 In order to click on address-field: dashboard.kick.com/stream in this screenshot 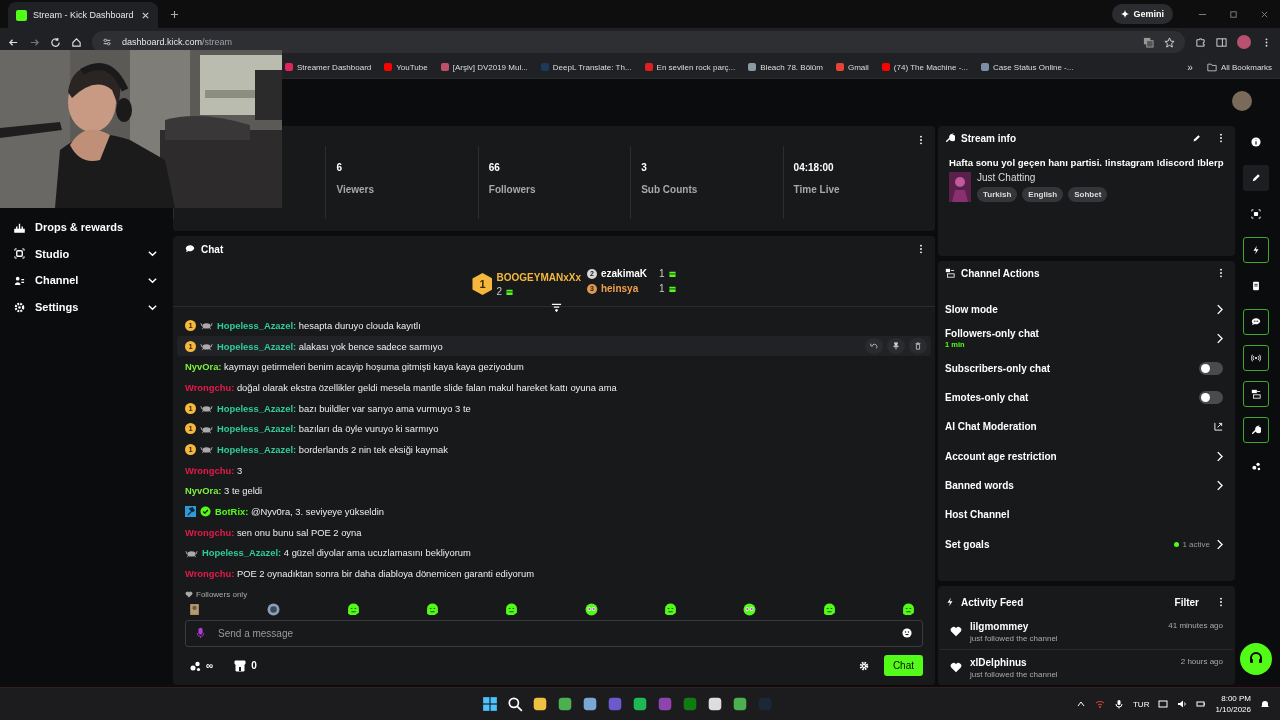, I will do `click(638, 42)`.